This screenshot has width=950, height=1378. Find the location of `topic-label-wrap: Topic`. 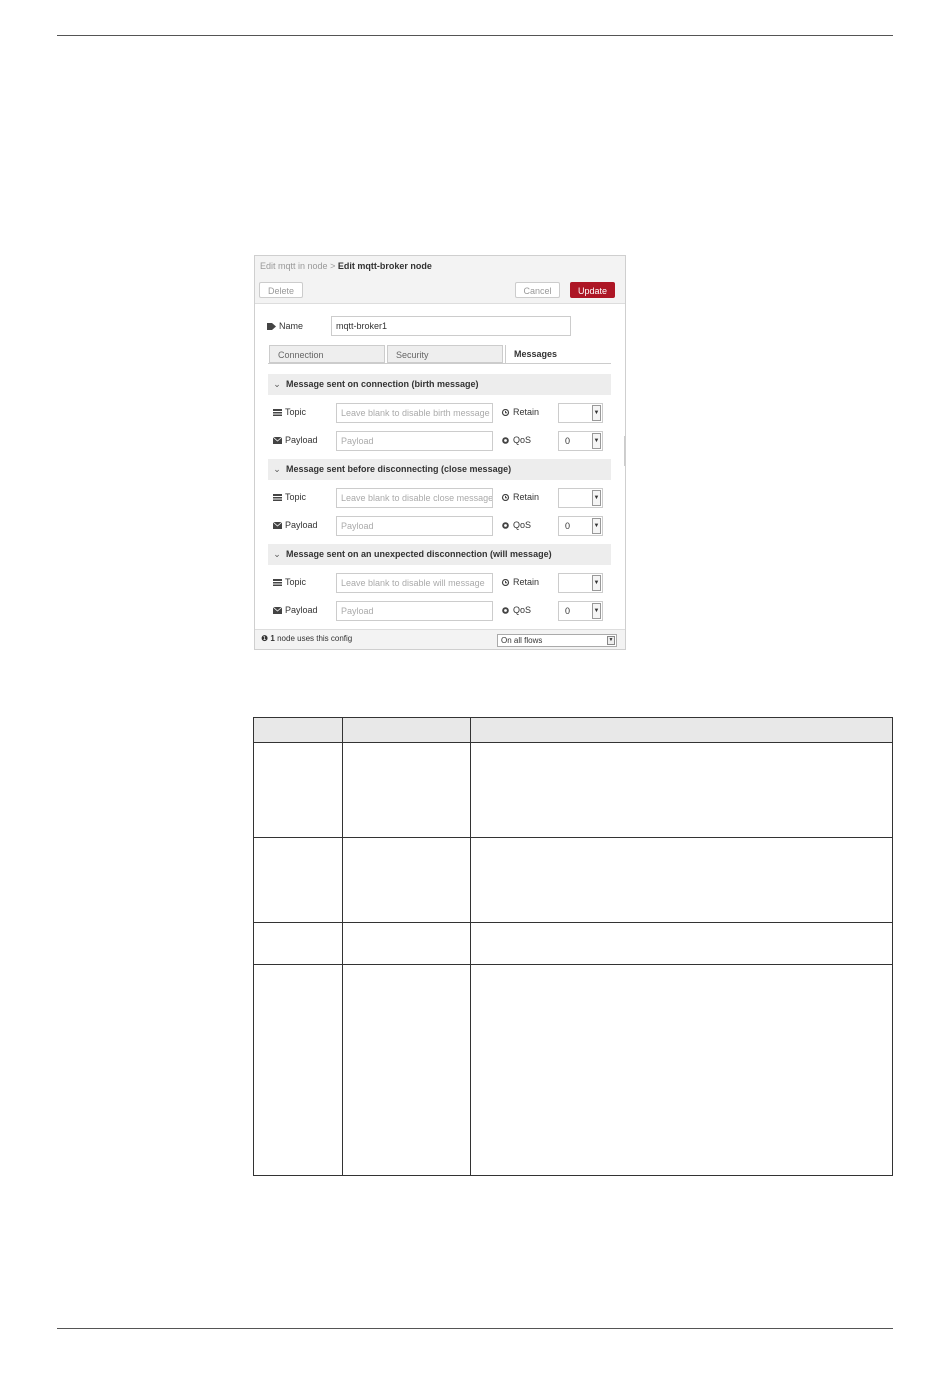

topic-label-wrap: Topic is located at coordinates (289, 497).